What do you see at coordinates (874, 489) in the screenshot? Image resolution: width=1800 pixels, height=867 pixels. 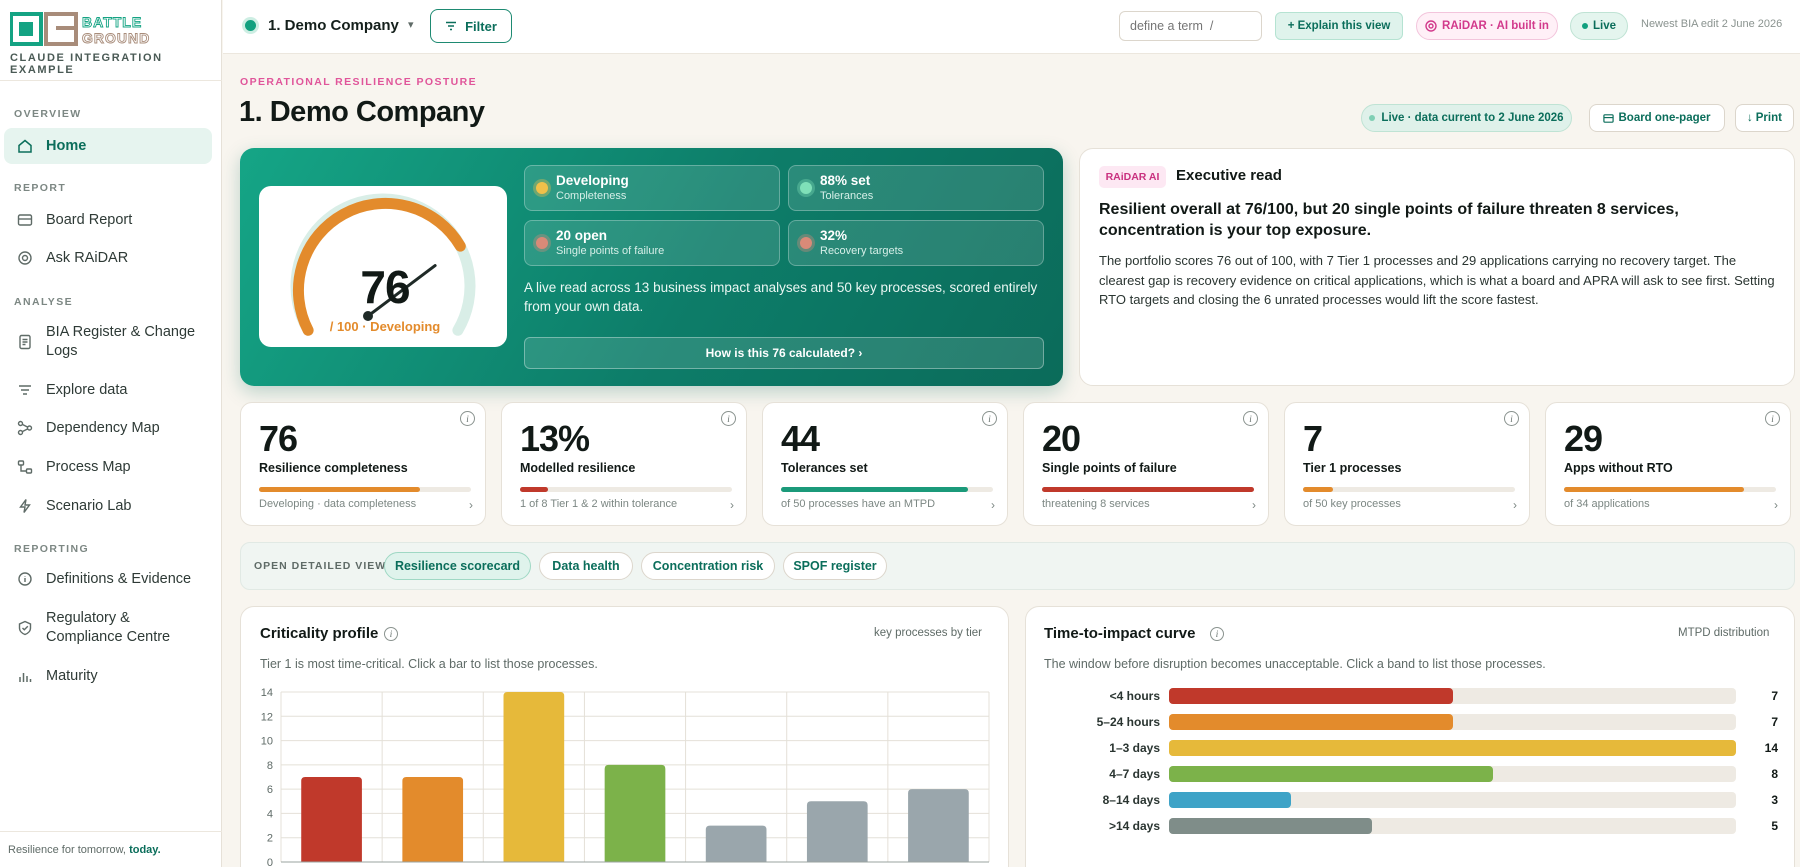 I see `kpi-progress-fill` at bounding box center [874, 489].